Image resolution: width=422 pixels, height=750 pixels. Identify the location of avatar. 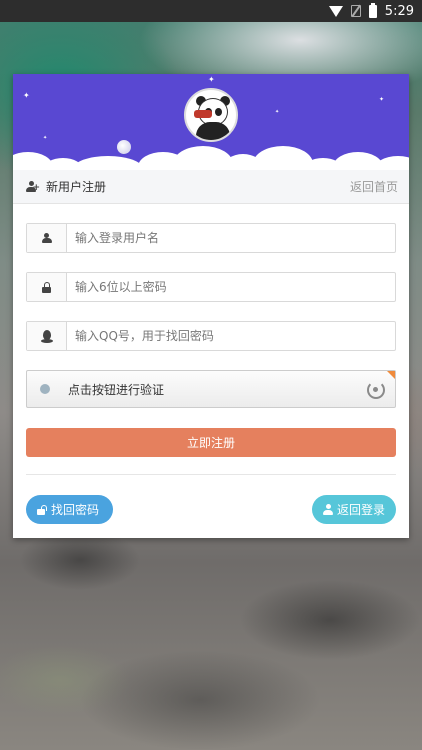
(211, 115).